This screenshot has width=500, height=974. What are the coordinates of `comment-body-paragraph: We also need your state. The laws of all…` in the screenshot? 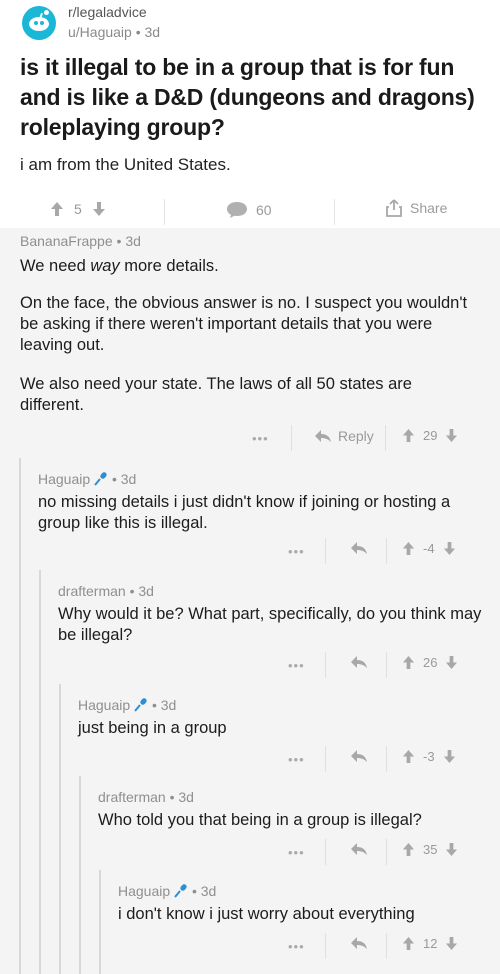 It's located at (216, 394).